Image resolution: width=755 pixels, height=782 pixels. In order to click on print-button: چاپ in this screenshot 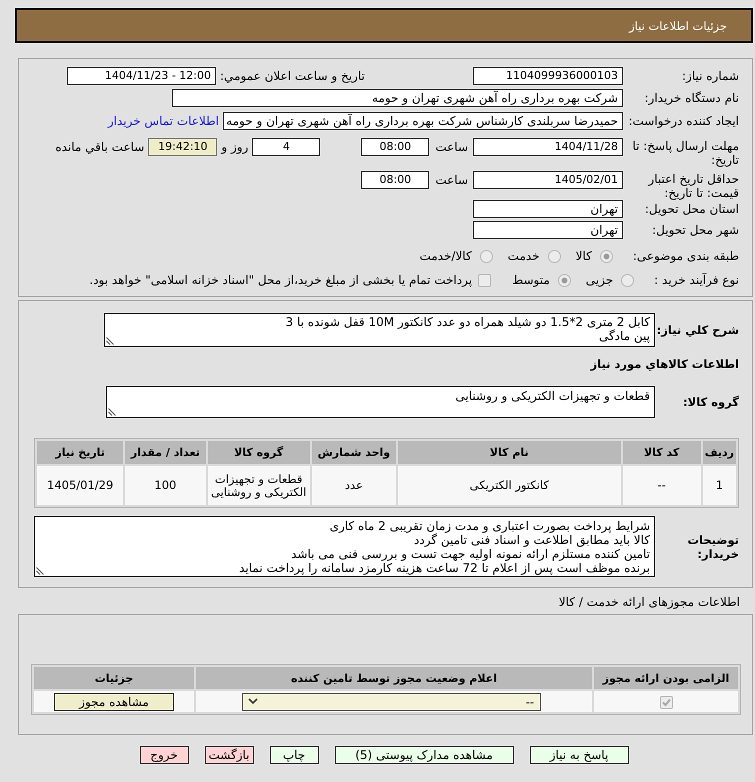, I will do `click(294, 755)`.